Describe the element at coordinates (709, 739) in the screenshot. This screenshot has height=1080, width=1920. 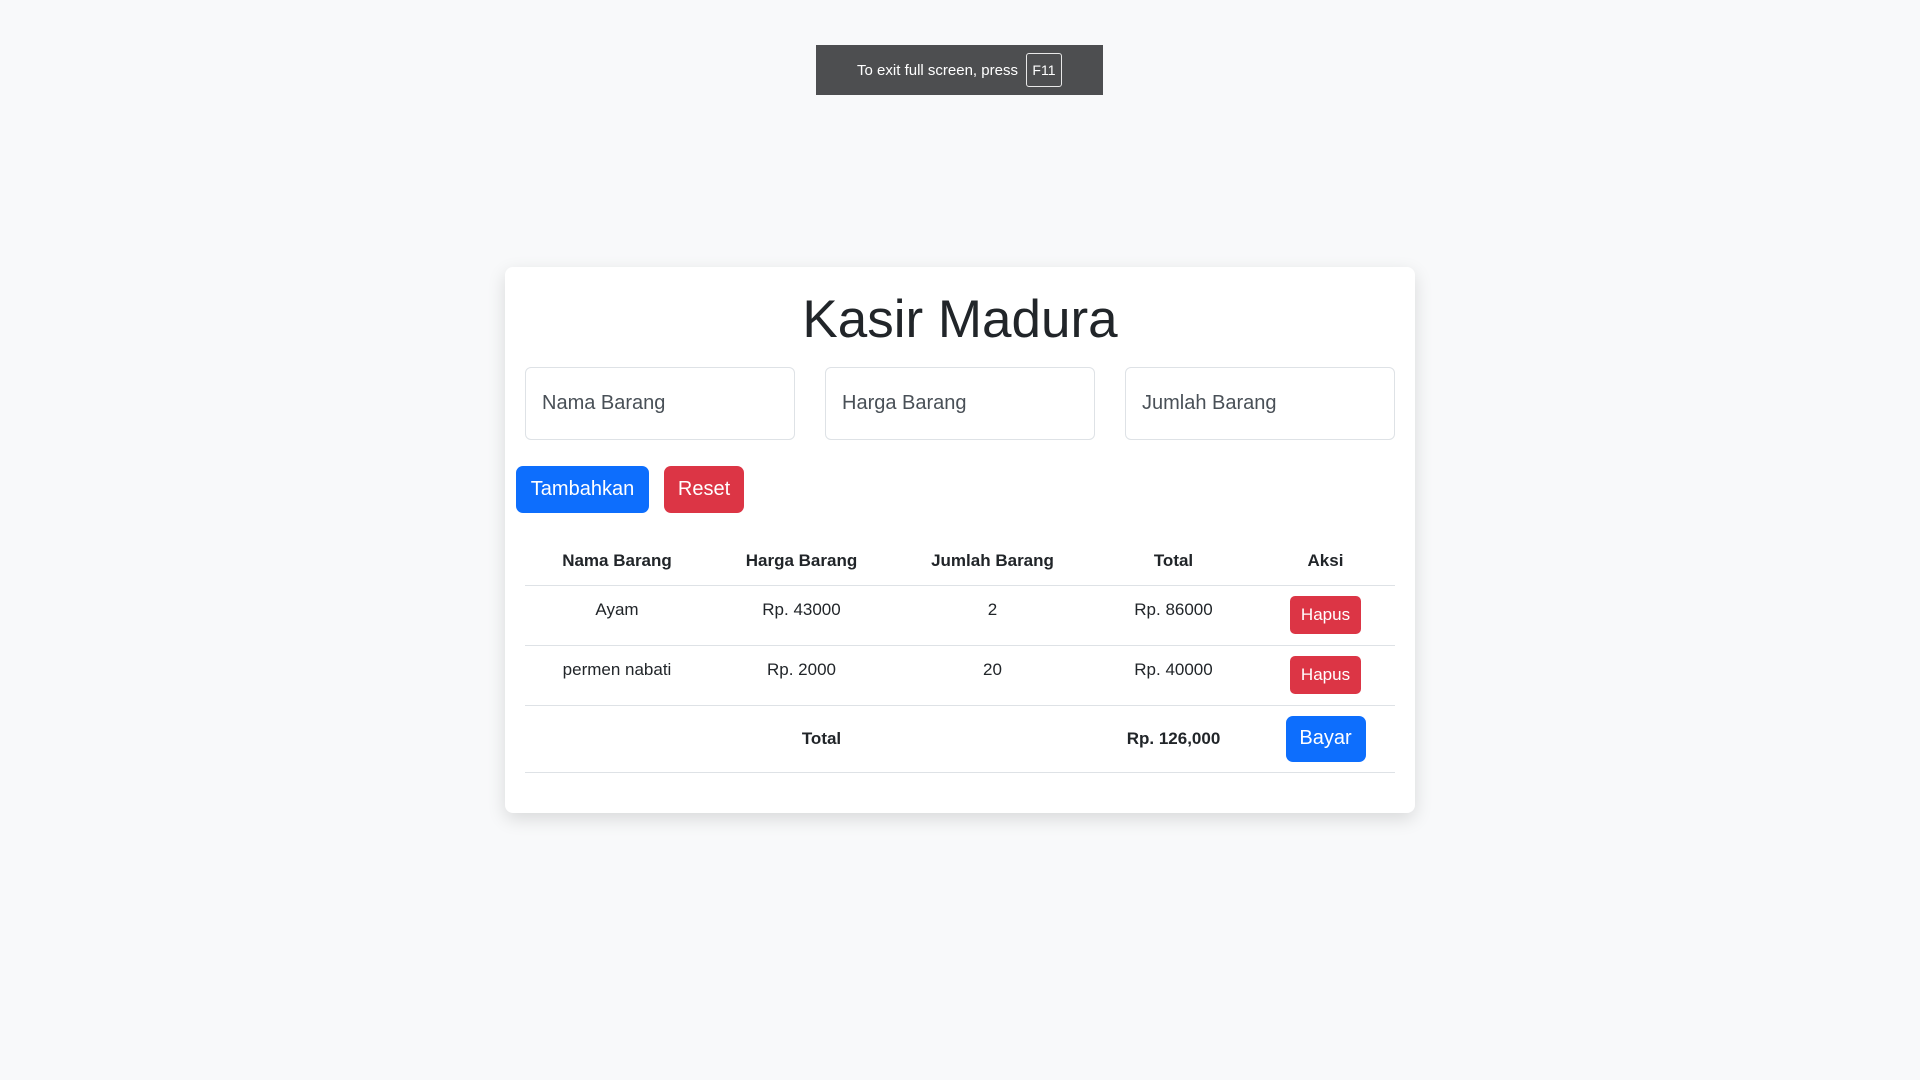
I see `total-label-cell: Total` at that location.